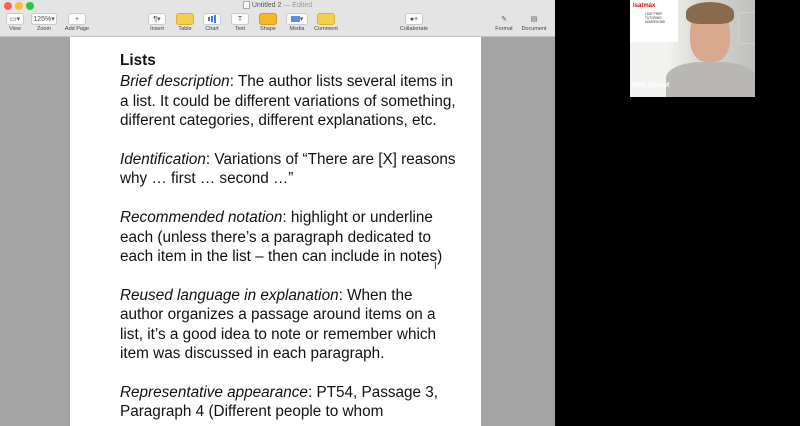 Image resolution: width=800 pixels, height=426 pixels. Describe the element at coordinates (266, 5) in the screenshot. I see `document-title: Untitled 2` at that location.